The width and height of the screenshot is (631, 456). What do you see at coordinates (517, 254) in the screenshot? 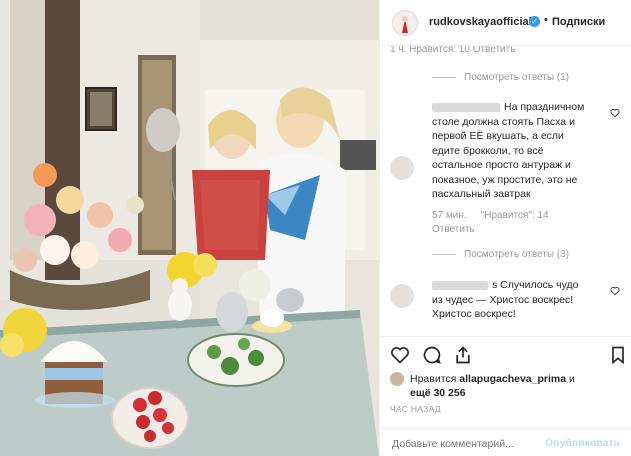
I see `view-replies-label: Посмотреть ответы (3)` at bounding box center [517, 254].